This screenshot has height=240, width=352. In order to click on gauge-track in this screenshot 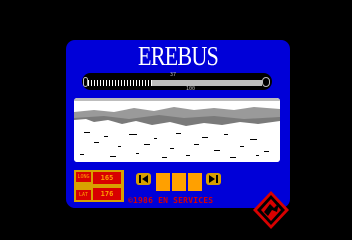, I will do `click(175, 83)`.